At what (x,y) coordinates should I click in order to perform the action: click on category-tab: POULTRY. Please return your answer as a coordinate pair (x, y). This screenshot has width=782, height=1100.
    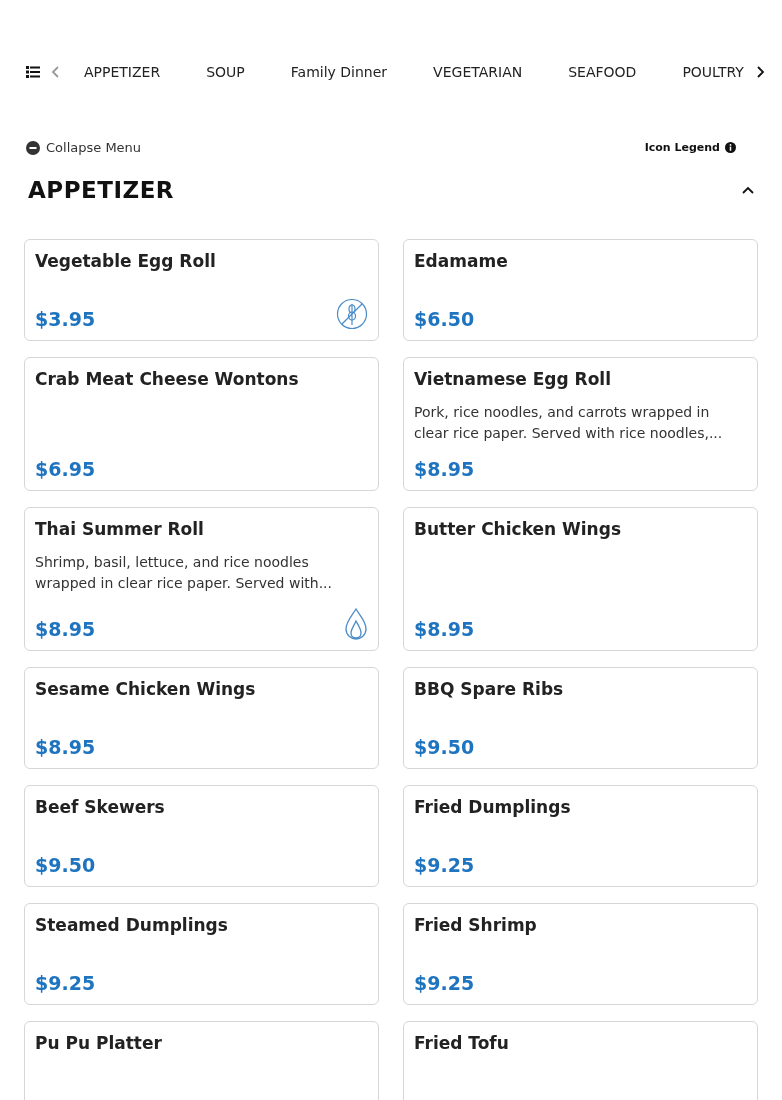
    Looking at the image, I should click on (713, 72).